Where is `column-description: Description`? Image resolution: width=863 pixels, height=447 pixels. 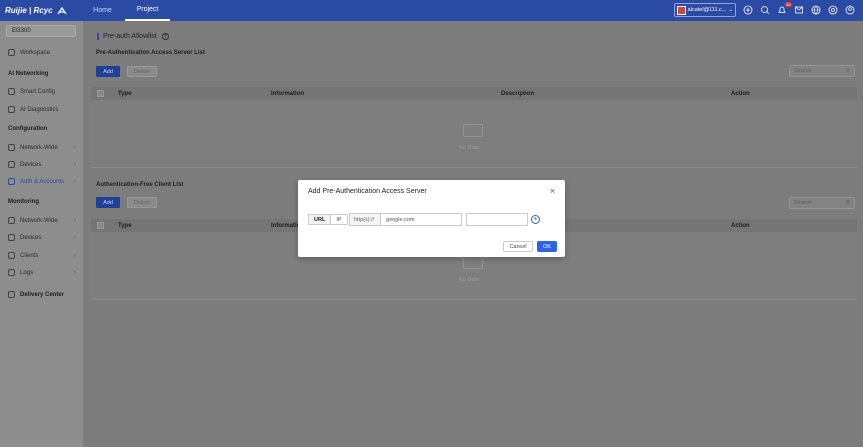
column-description: Description is located at coordinates (518, 93).